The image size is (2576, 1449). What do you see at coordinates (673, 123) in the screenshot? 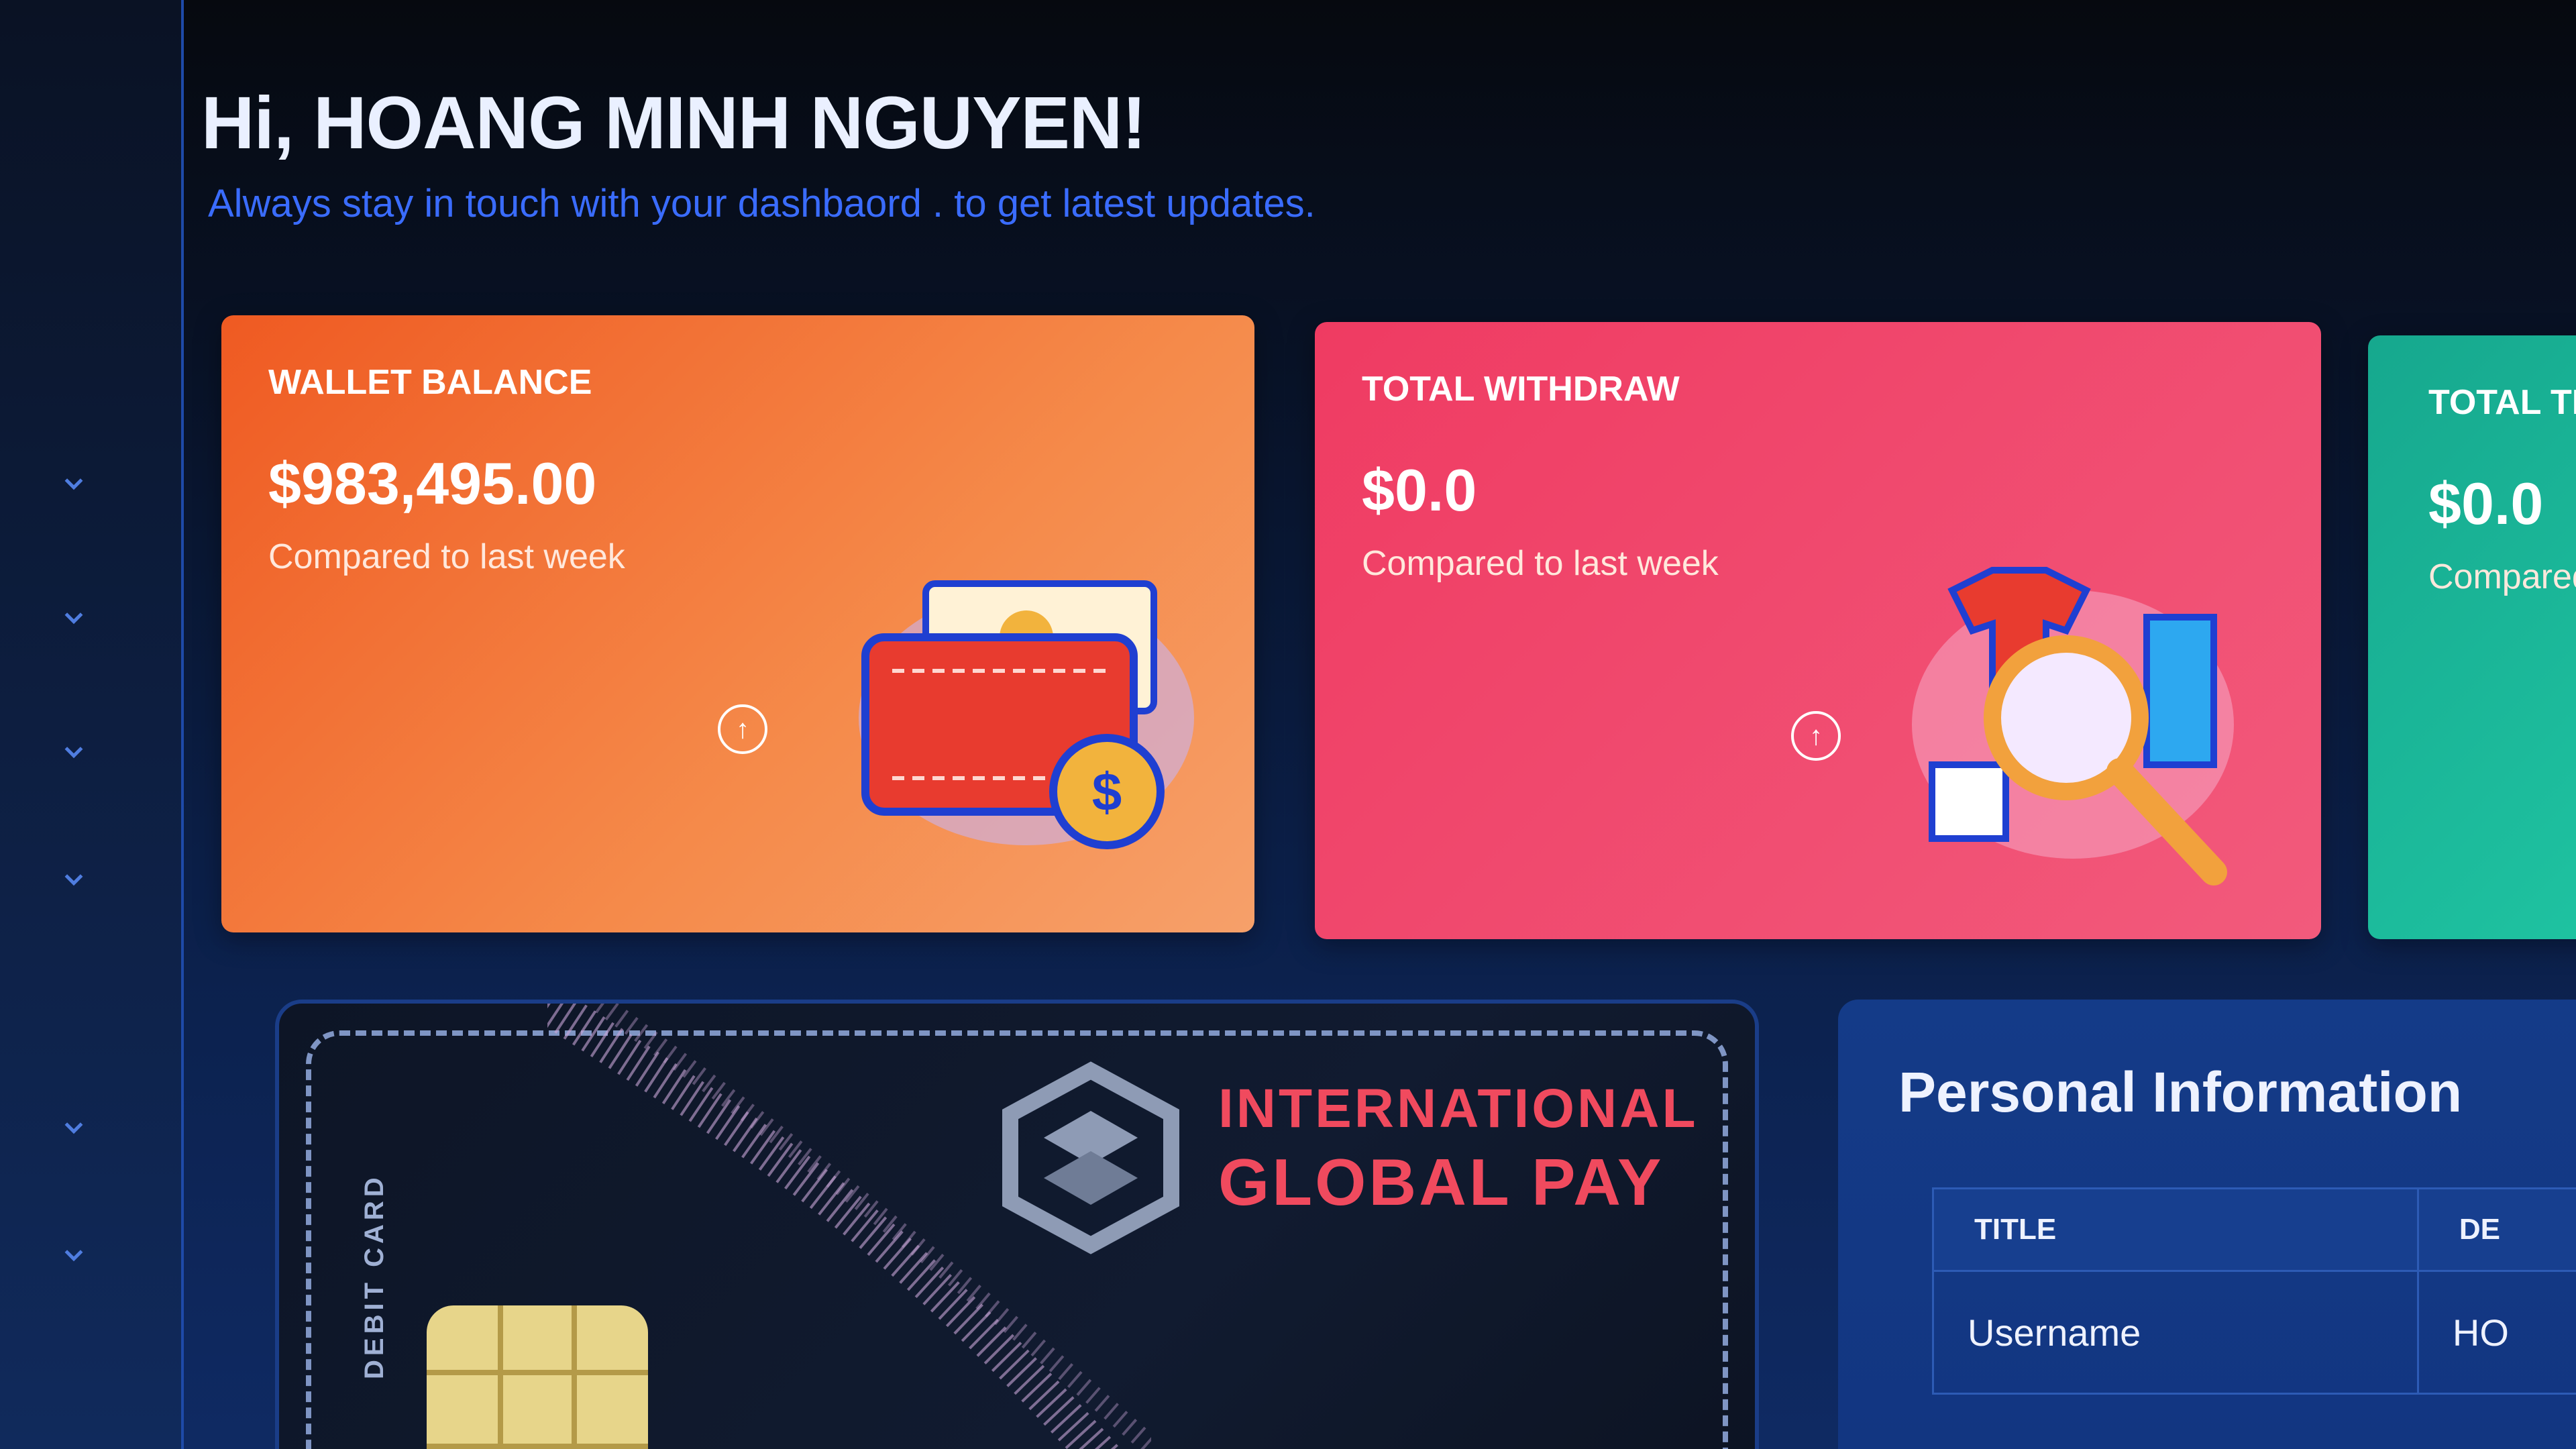
I see `page-title: Hi, HOANG MINH NGUYEN!` at bounding box center [673, 123].